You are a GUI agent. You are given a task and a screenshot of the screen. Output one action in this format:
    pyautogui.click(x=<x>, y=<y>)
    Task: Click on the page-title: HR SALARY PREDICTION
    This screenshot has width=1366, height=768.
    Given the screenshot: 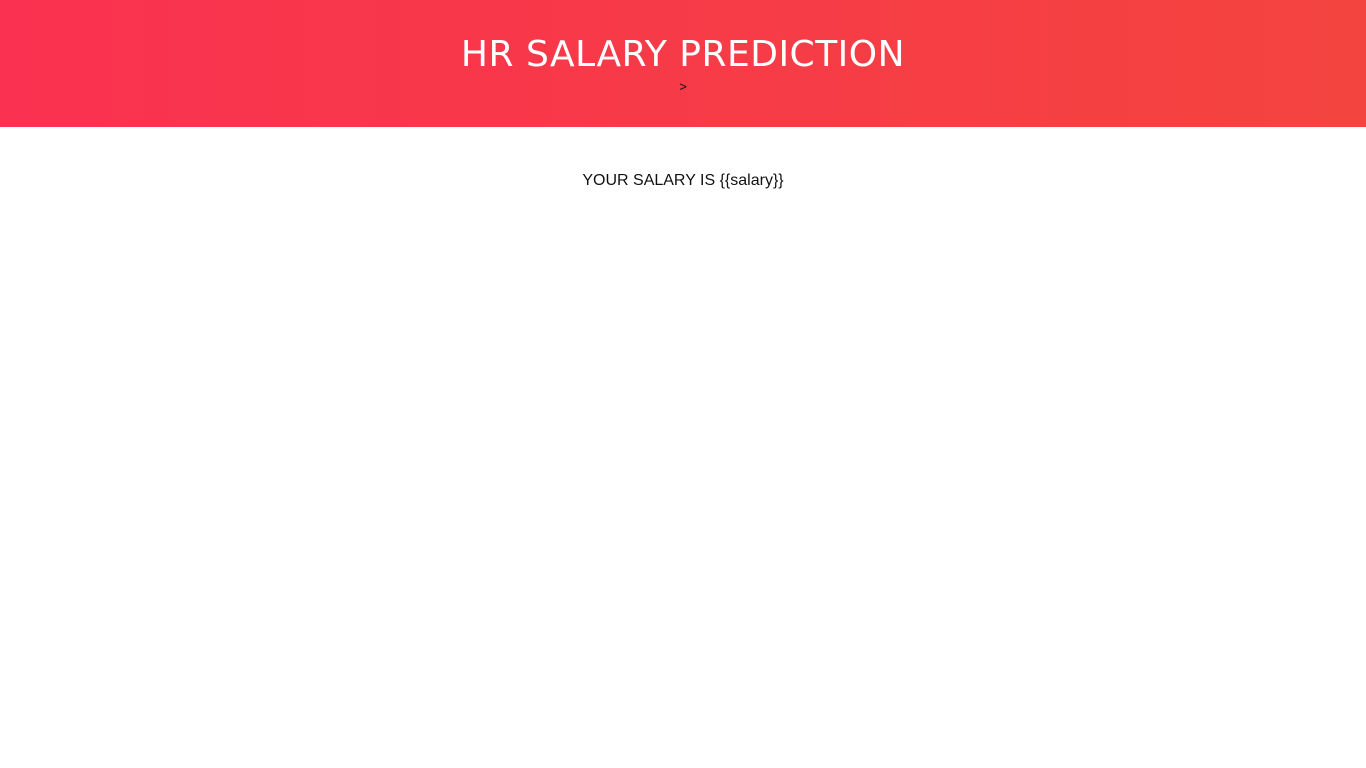 What is the action you would take?
    pyautogui.click(x=683, y=54)
    